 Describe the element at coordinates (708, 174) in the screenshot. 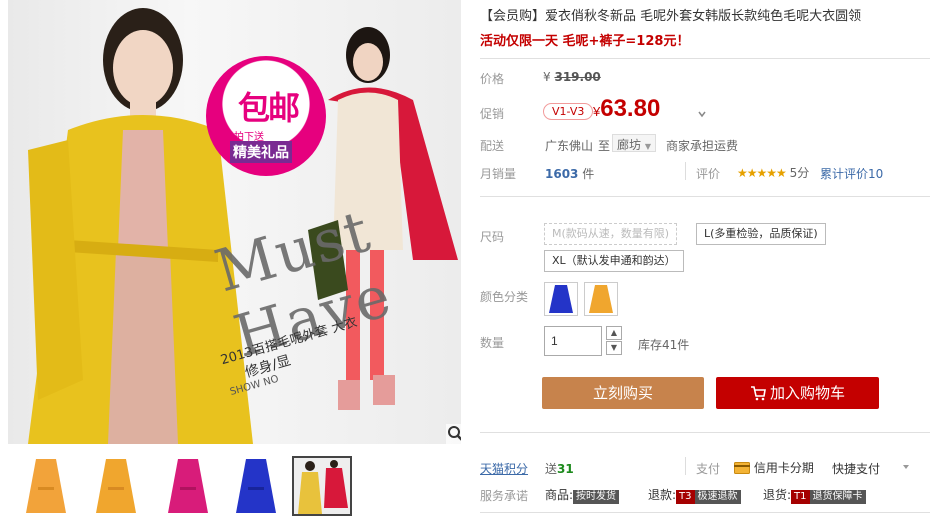

I see `rating-label: 评价` at that location.